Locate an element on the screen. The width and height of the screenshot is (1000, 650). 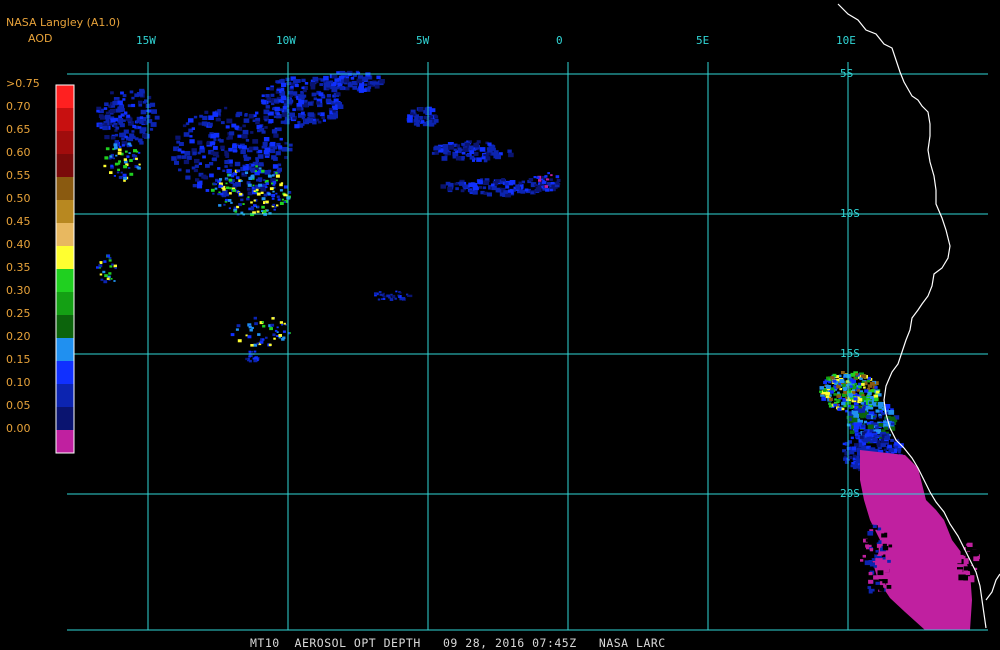
longitude-label: 5W is located at coordinates (423, 40).